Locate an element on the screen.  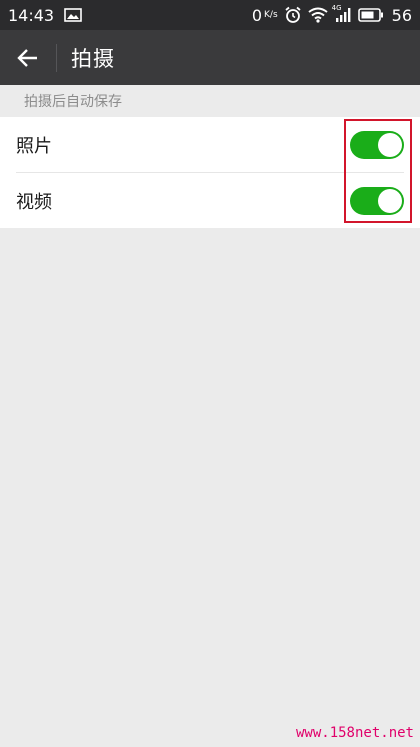
back-button is located at coordinates (28, 57).